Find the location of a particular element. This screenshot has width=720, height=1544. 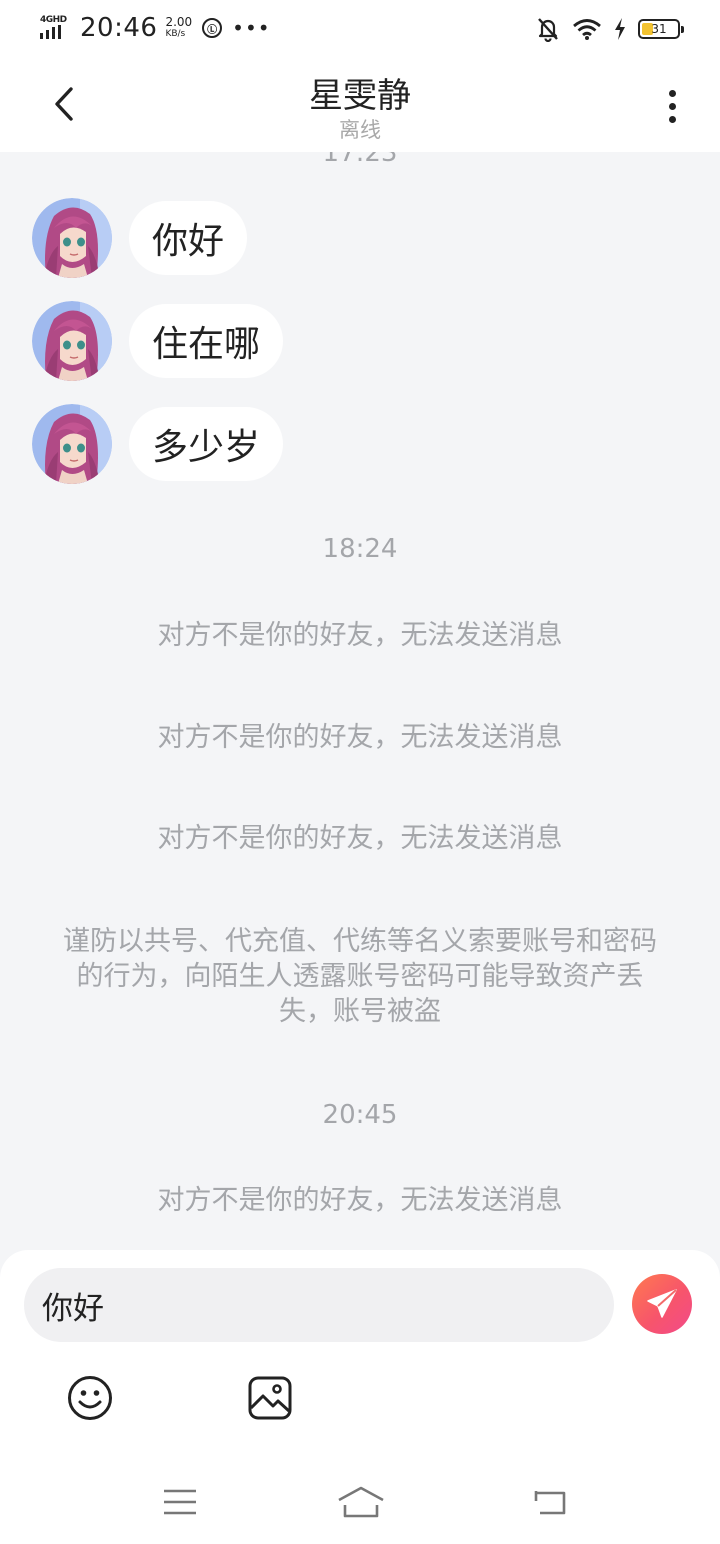

more-options-button is located at coordinates (672, 106).